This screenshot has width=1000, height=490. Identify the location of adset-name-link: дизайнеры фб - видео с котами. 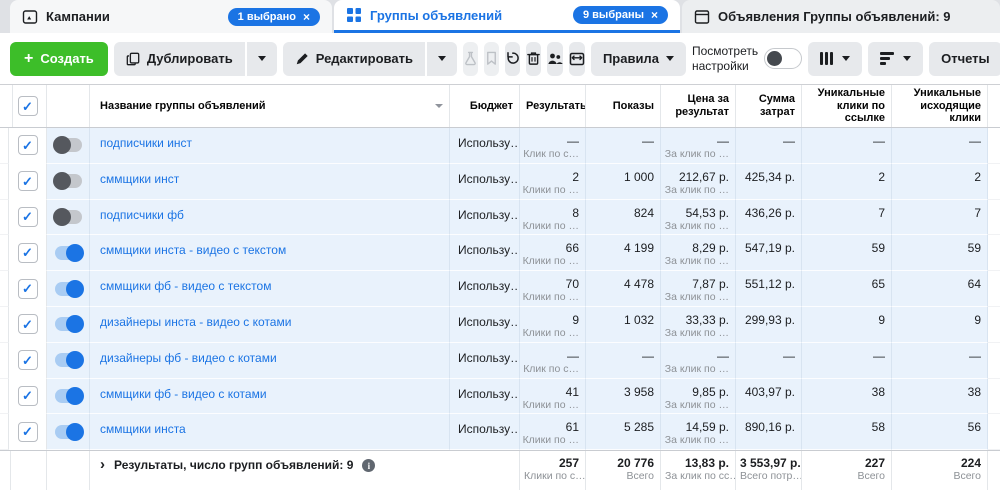
(188, 358).